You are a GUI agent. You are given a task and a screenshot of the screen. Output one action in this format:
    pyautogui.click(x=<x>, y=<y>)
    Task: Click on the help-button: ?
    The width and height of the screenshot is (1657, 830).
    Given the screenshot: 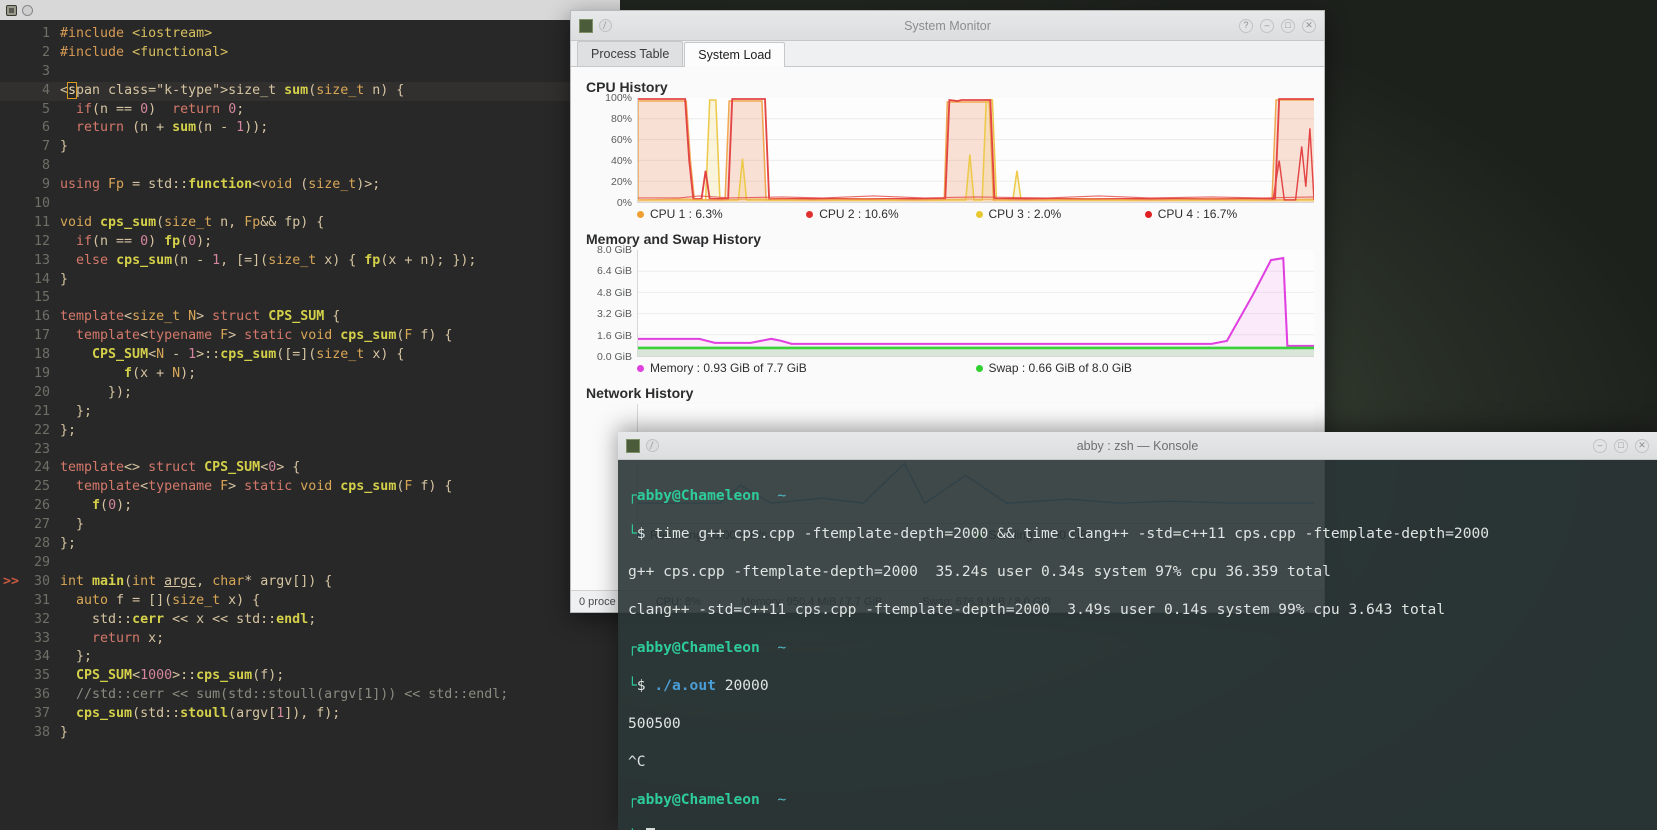 What is the action you would take?
    pyautogui.click(x=1246, y=25)
    